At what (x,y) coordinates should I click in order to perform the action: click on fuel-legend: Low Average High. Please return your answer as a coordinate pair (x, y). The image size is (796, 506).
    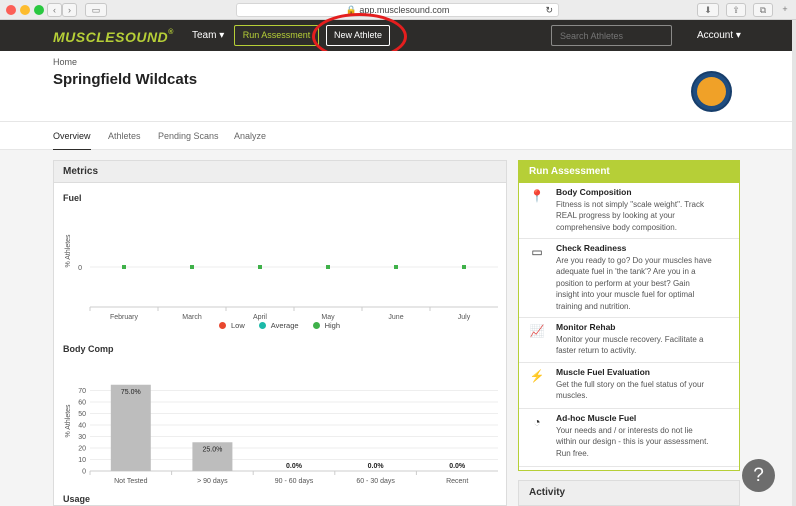
    Looking at the image, I should click on (279, 325).